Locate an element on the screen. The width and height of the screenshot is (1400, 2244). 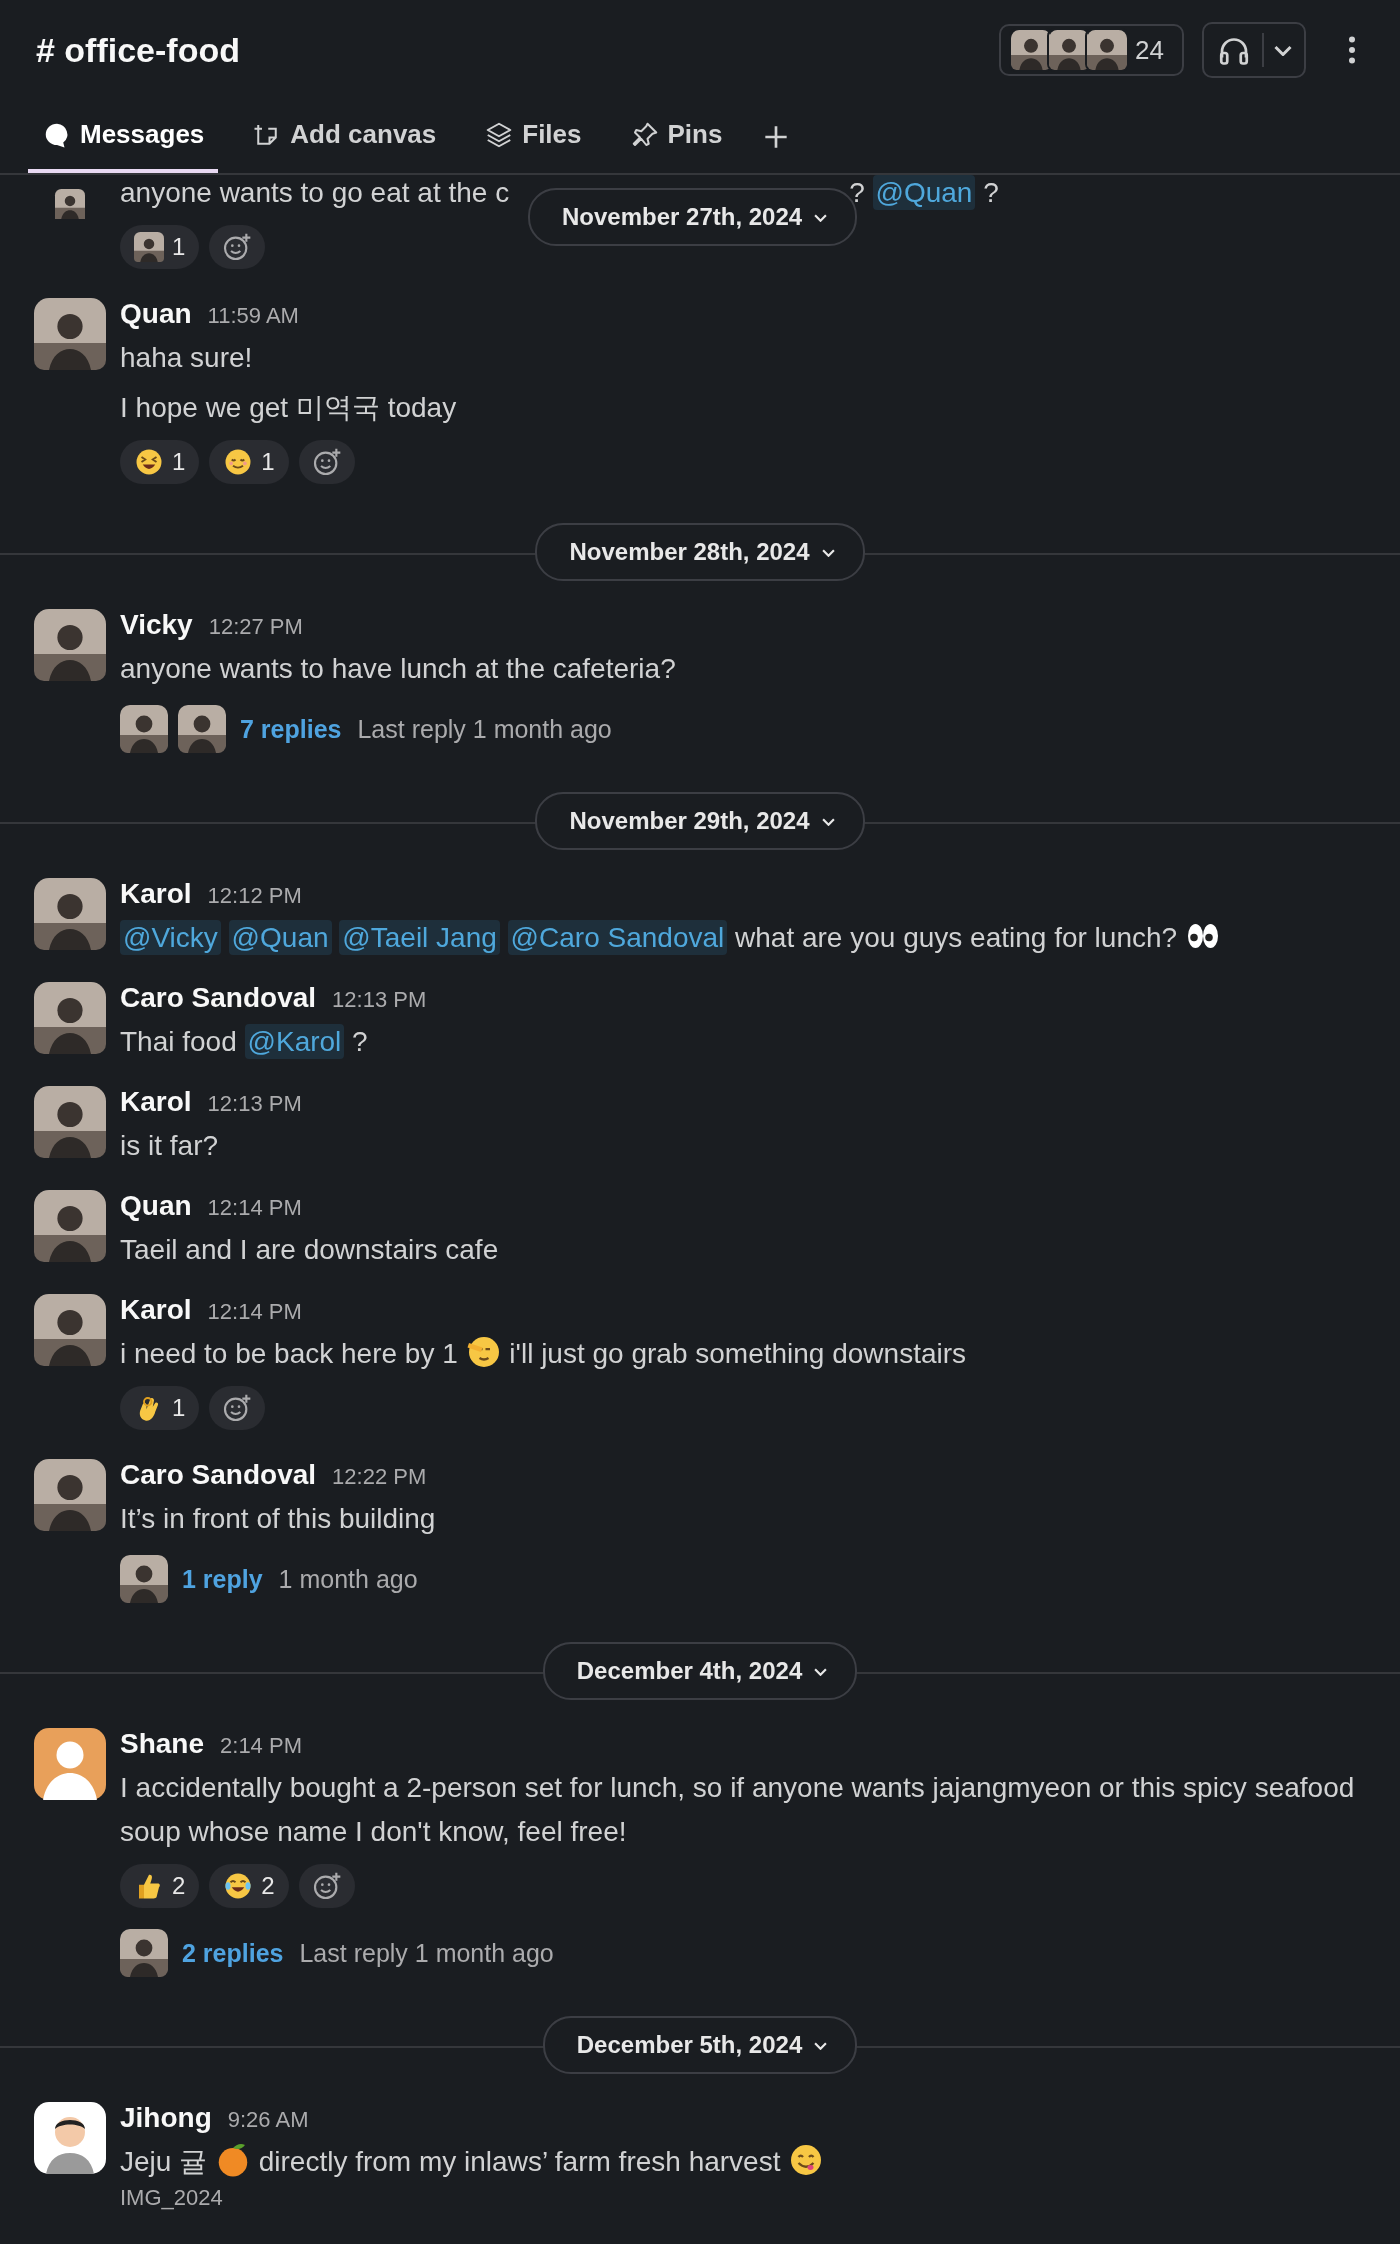
message-text: Jeju 귤 directly from my inlaws’ farm fresh harvest is located at coordinates (743, 2162).